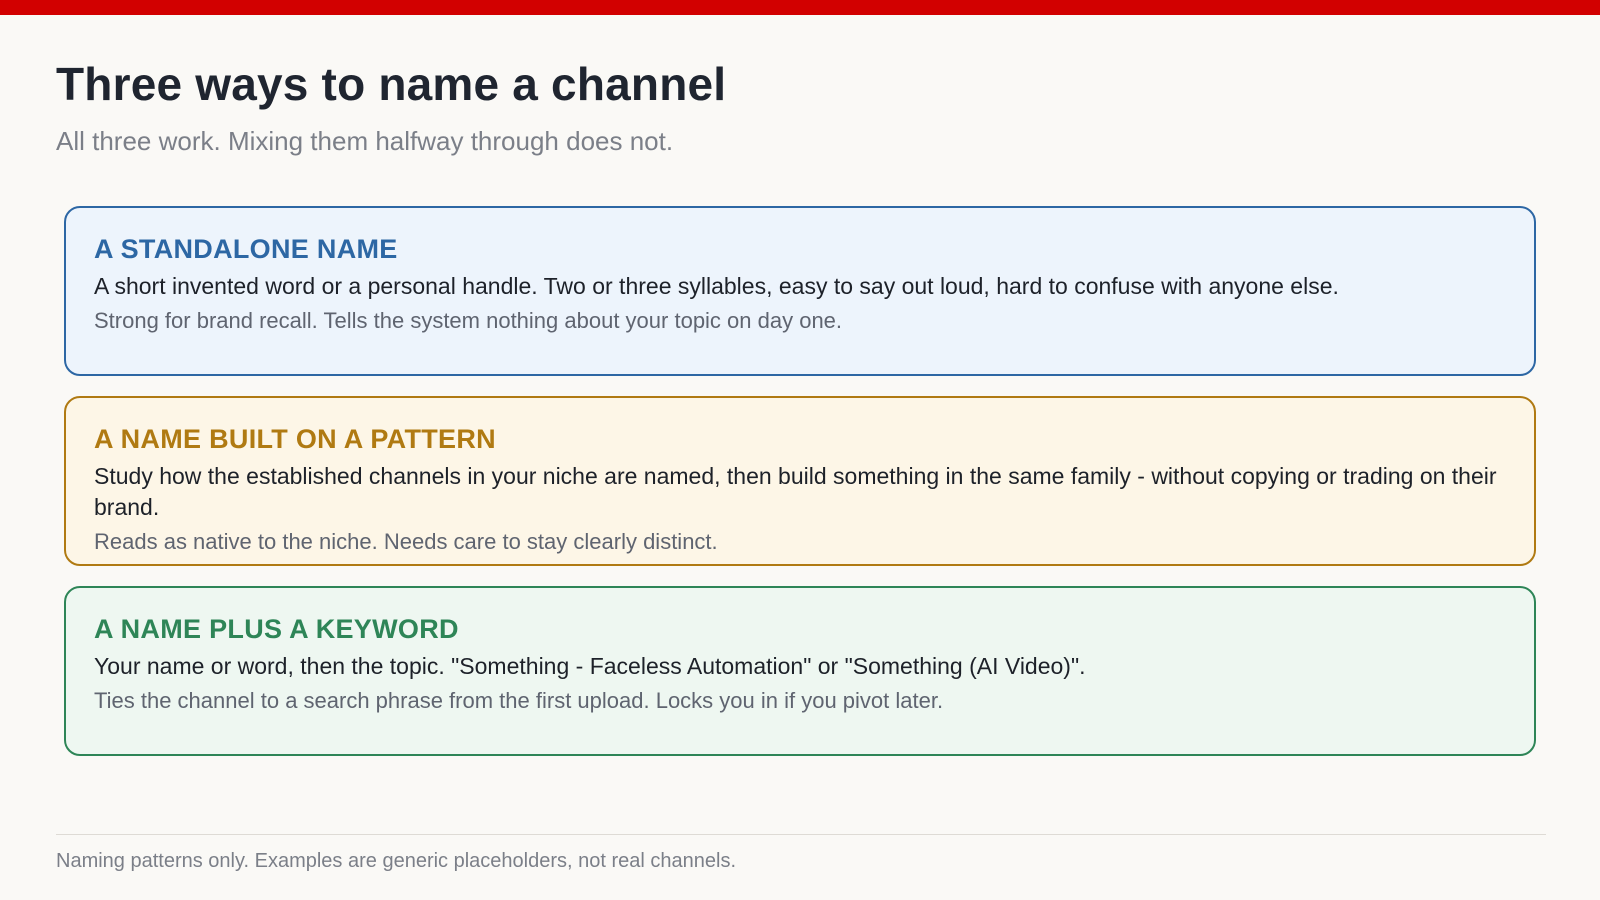 The height and width of the screenshot is (900, 1600). I want to click on card-heading: A STANDALONE NAME, so click(246, 249).